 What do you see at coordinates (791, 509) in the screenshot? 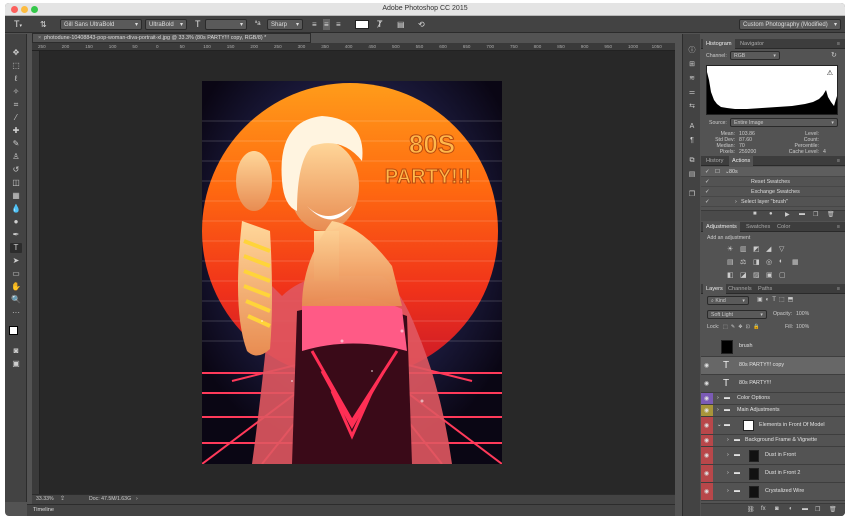
I see `adjustment-layer-icon: ◐` at bounding box center [791, 509].